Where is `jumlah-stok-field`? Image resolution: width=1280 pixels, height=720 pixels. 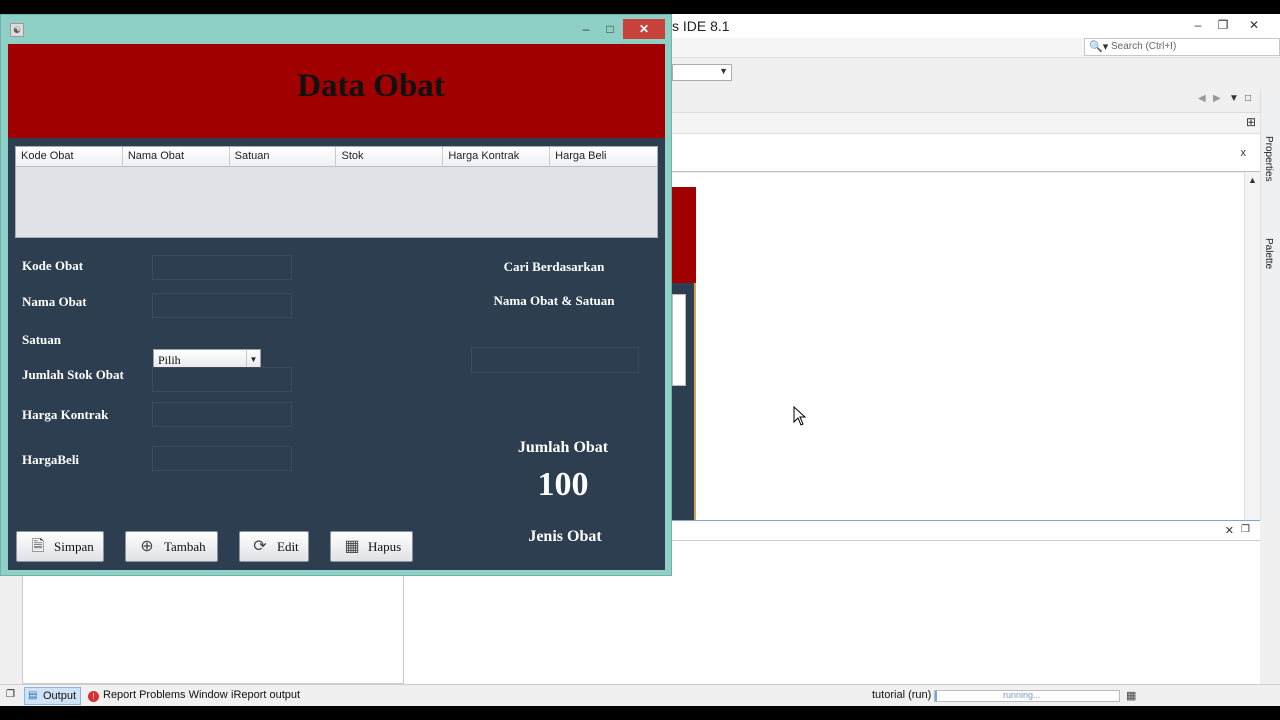 jumlah-stok-field is located at coordinates (222, 379).